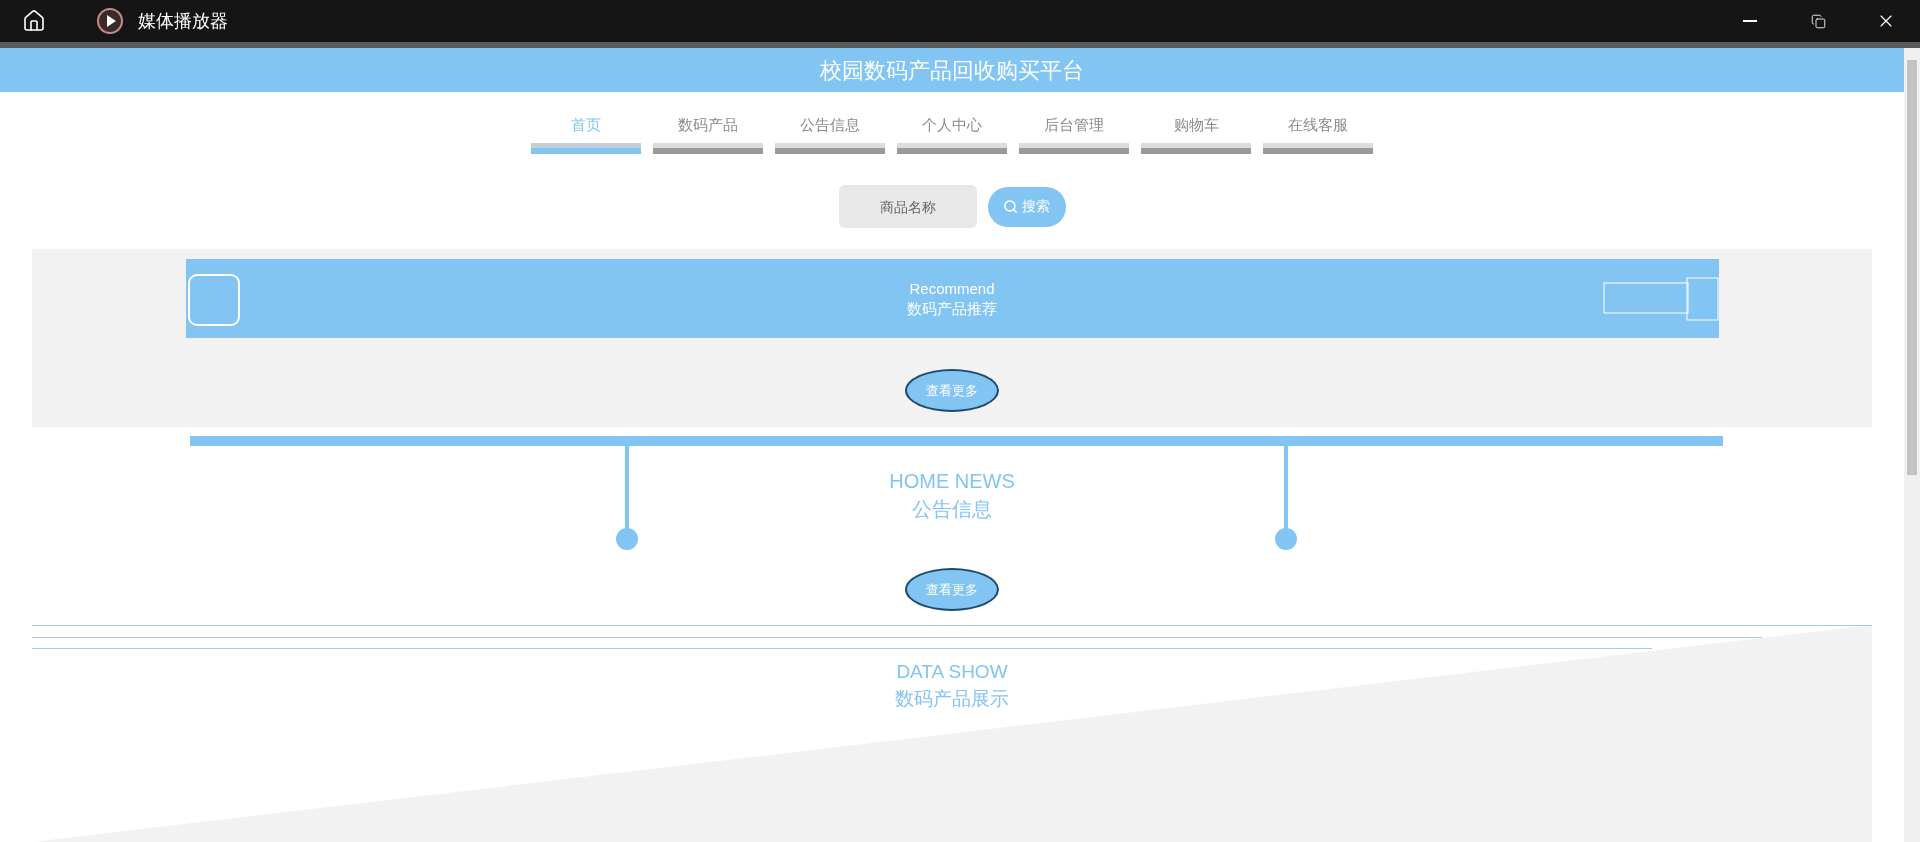 This screenshot has width=1920, height=842. I want to click on nav-tab: 后台管理, so click(1074, 134).